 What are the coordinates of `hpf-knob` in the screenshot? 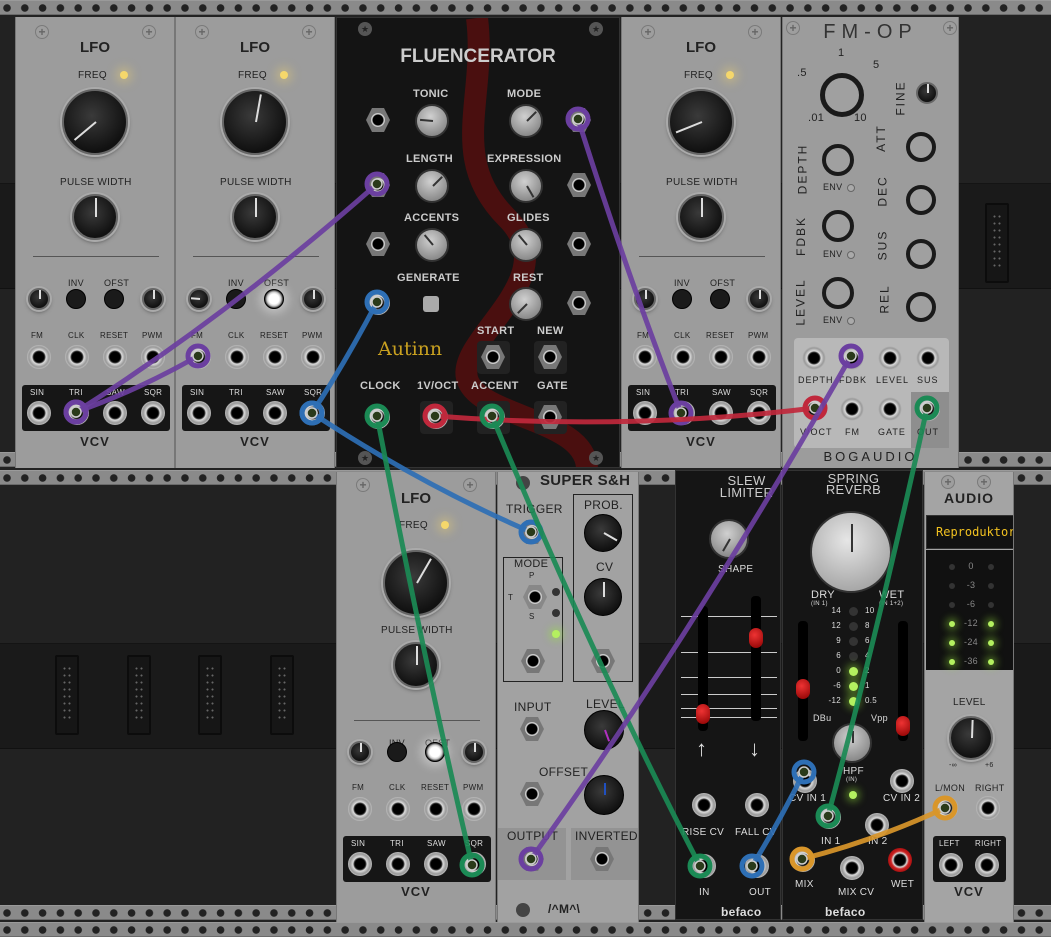 It's located at (852, 743).